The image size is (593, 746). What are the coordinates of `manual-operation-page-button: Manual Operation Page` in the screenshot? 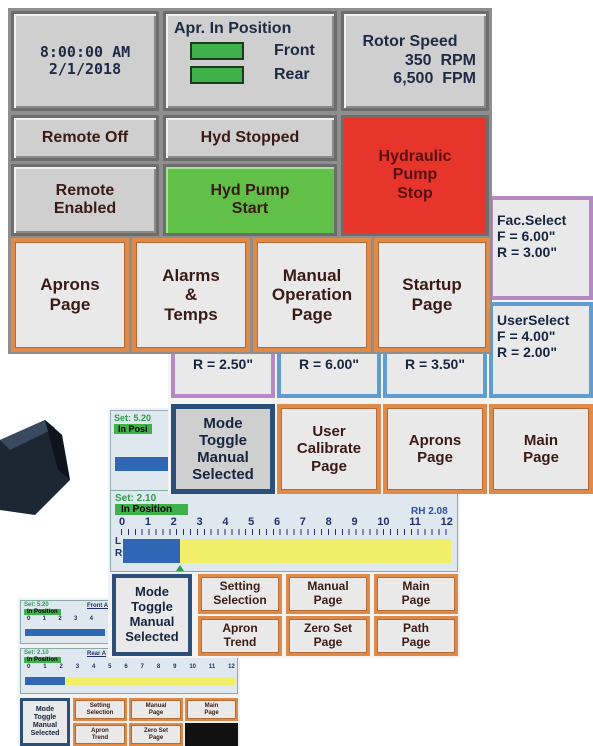 It's located at (312, 295).